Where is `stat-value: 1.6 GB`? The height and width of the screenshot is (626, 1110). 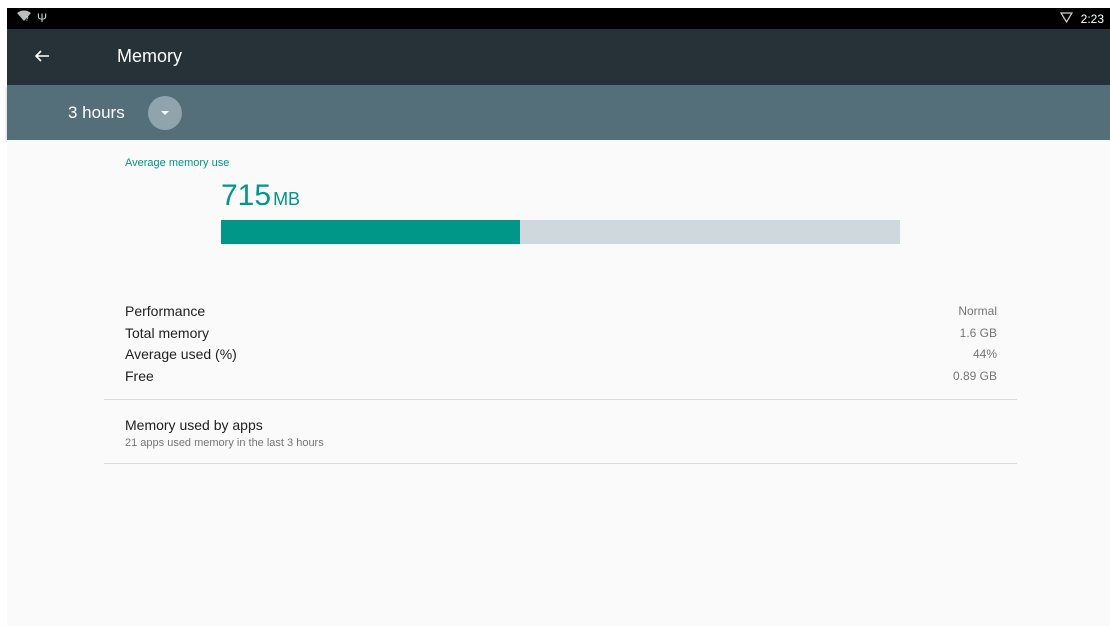 stat-value: 1.6 GB is located at coordinates (978, 332).